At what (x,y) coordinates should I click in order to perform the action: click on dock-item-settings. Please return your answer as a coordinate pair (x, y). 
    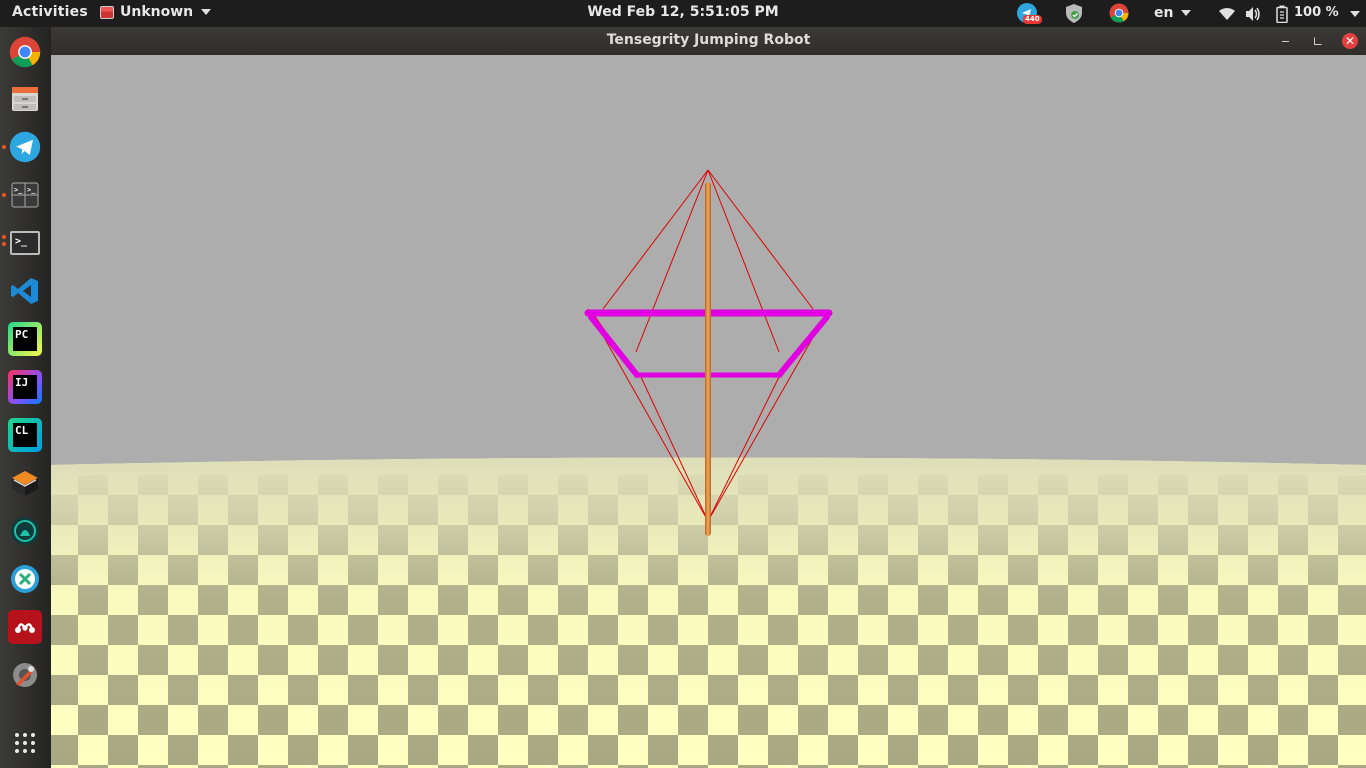
    Looking at the image, I should click on (25, 675).